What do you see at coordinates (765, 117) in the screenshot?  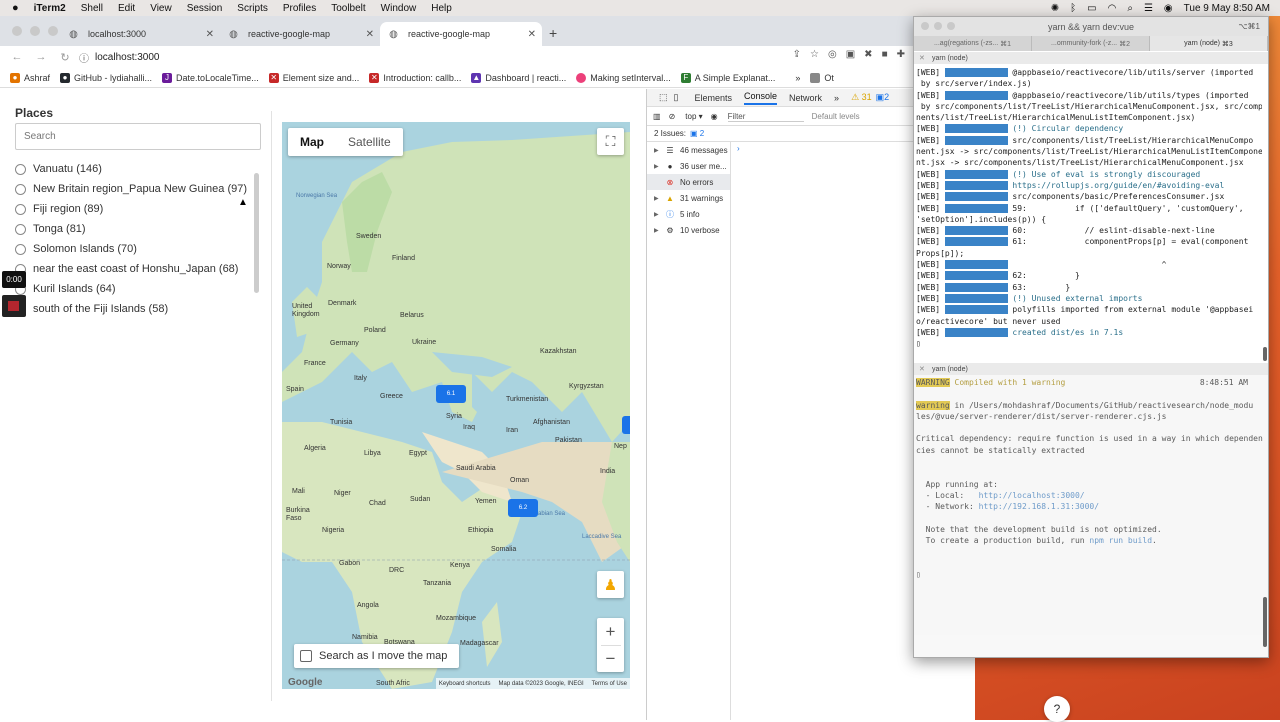 I see `filter-input: Filter` at bounding box center [765, 117].